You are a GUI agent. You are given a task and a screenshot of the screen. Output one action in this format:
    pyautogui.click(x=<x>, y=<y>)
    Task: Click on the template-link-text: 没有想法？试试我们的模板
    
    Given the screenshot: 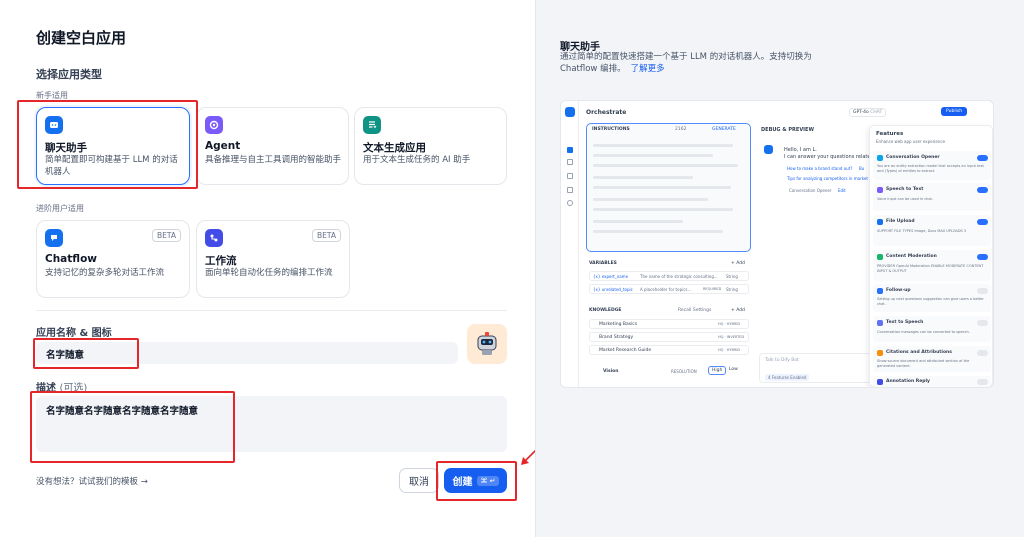 What is the action you would take?
    pyautogui.click(x=87, y=482)
    